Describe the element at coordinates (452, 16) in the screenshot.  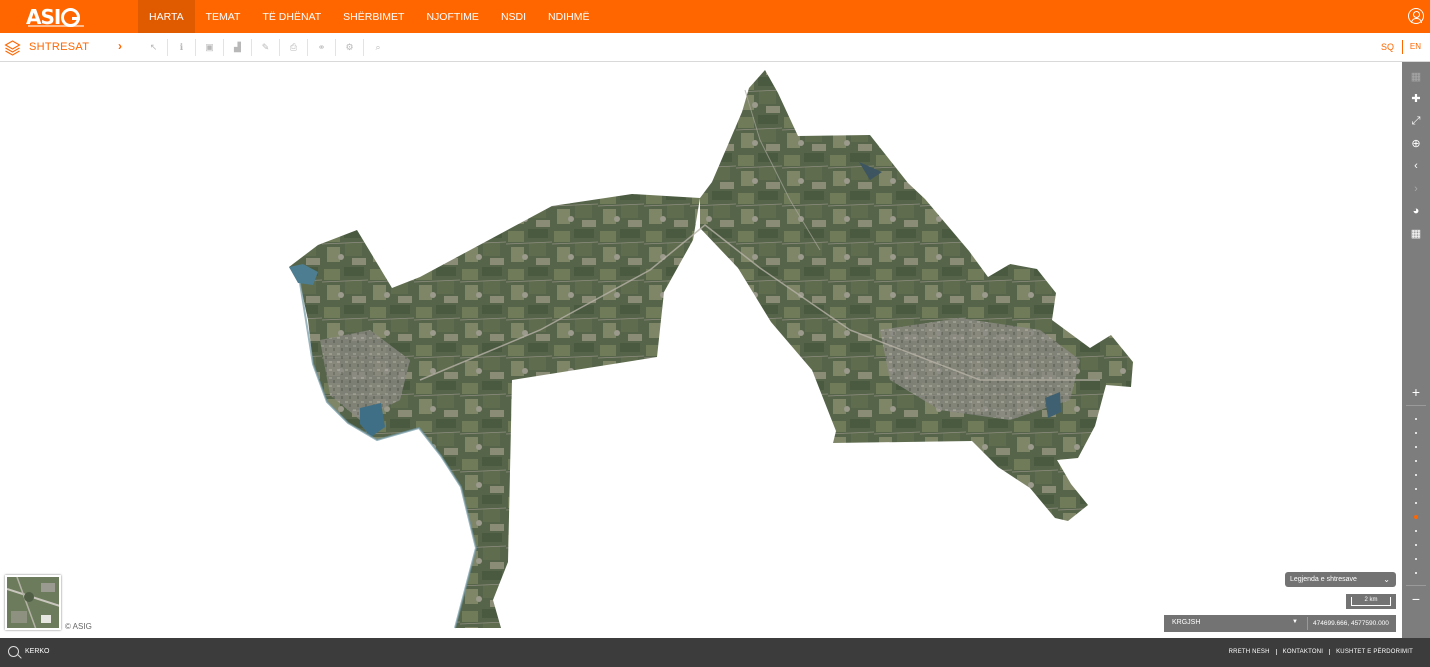
I see `nav-item-njoftime: NJOFTIME` at that location.